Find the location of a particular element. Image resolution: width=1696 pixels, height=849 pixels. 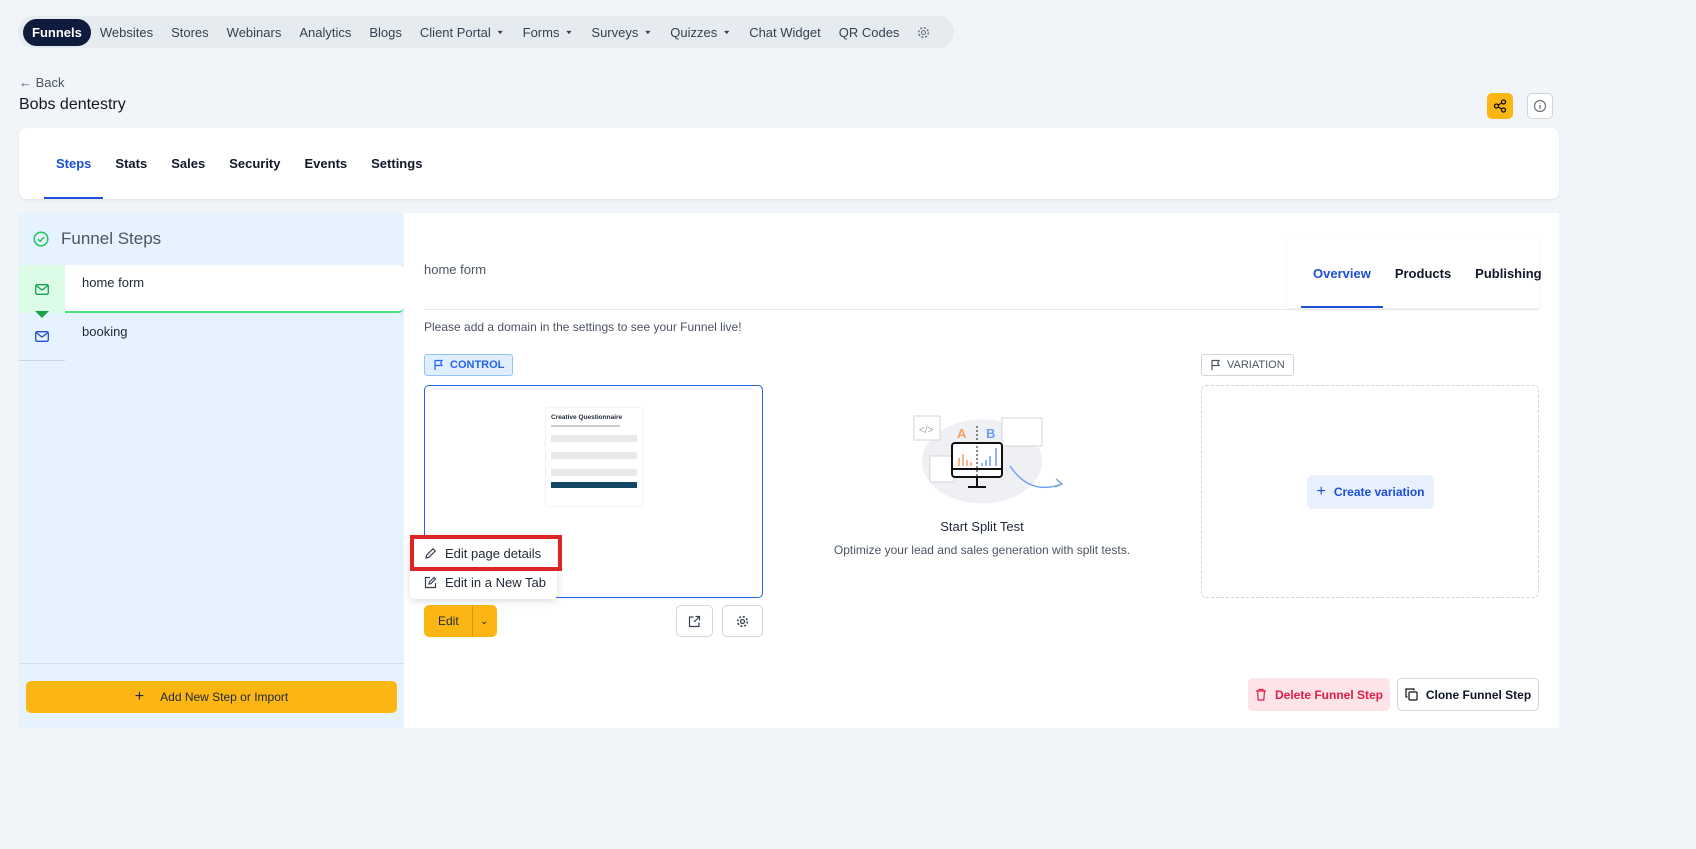

share-icon is located at coordinates (1500, 106).